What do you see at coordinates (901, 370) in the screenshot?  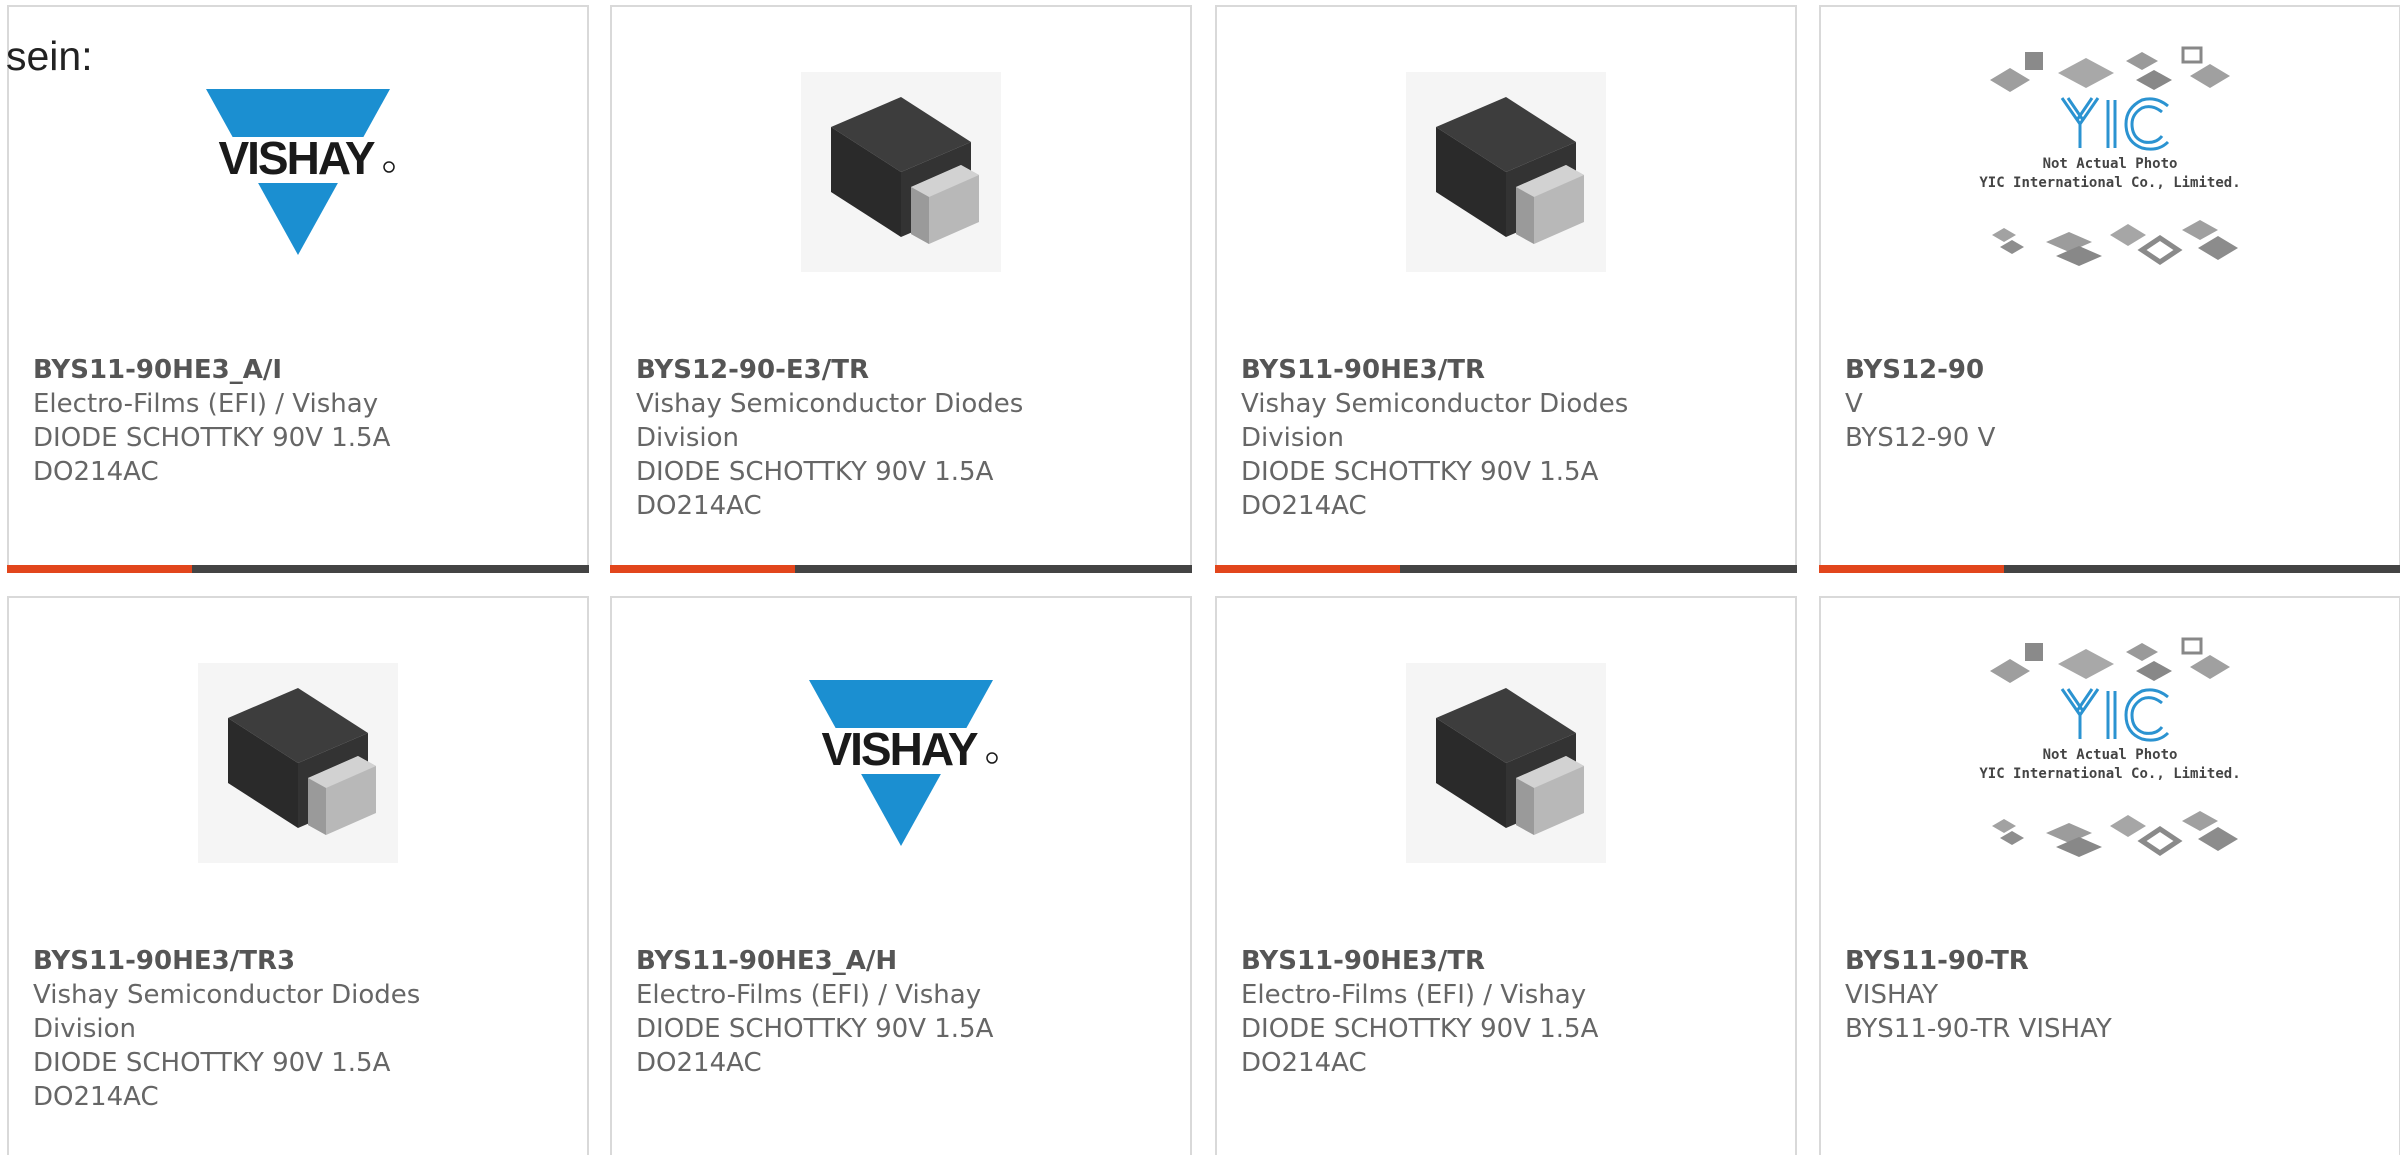 I see `part-number-link: BYS12-90-E3/TR` at bounding box center [901, 370].